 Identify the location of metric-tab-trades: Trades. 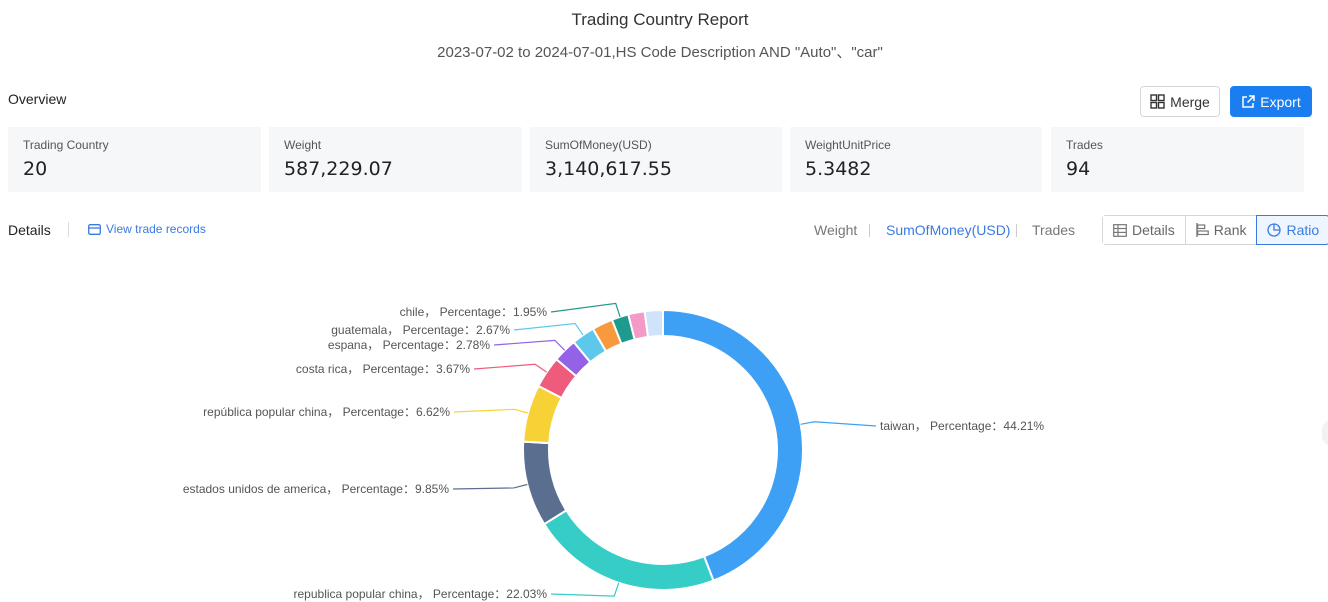
(1053, 230).